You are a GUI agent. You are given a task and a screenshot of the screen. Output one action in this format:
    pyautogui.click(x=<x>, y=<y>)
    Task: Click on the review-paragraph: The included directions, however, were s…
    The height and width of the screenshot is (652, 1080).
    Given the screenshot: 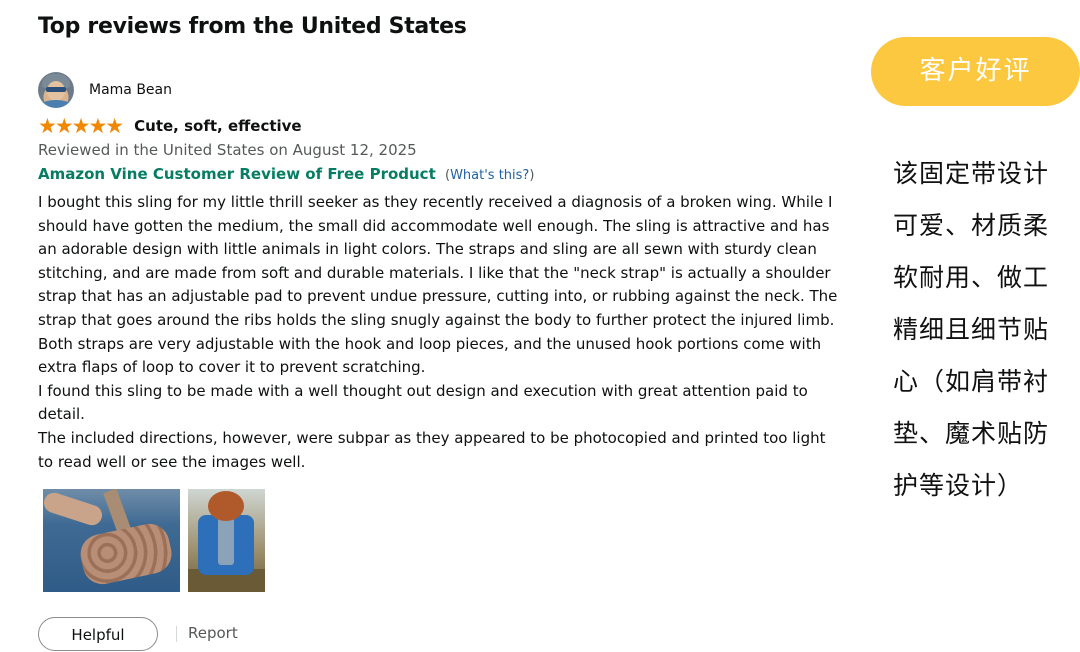 What is the action you would take?
    pyautogui.click(x=432, y=449)
    